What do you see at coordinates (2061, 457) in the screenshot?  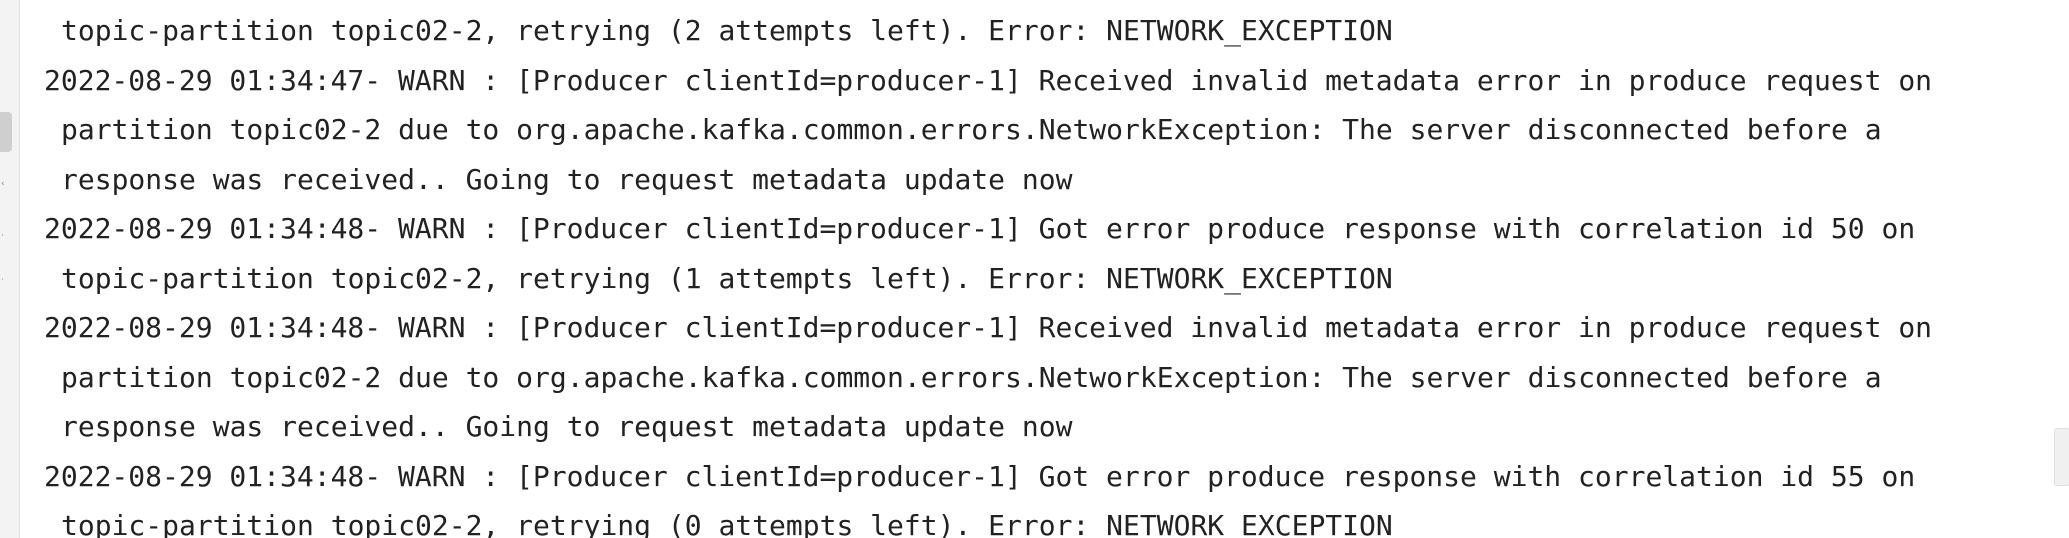 I see `scrollbar-thumb` at bounding box center [2061, 457].